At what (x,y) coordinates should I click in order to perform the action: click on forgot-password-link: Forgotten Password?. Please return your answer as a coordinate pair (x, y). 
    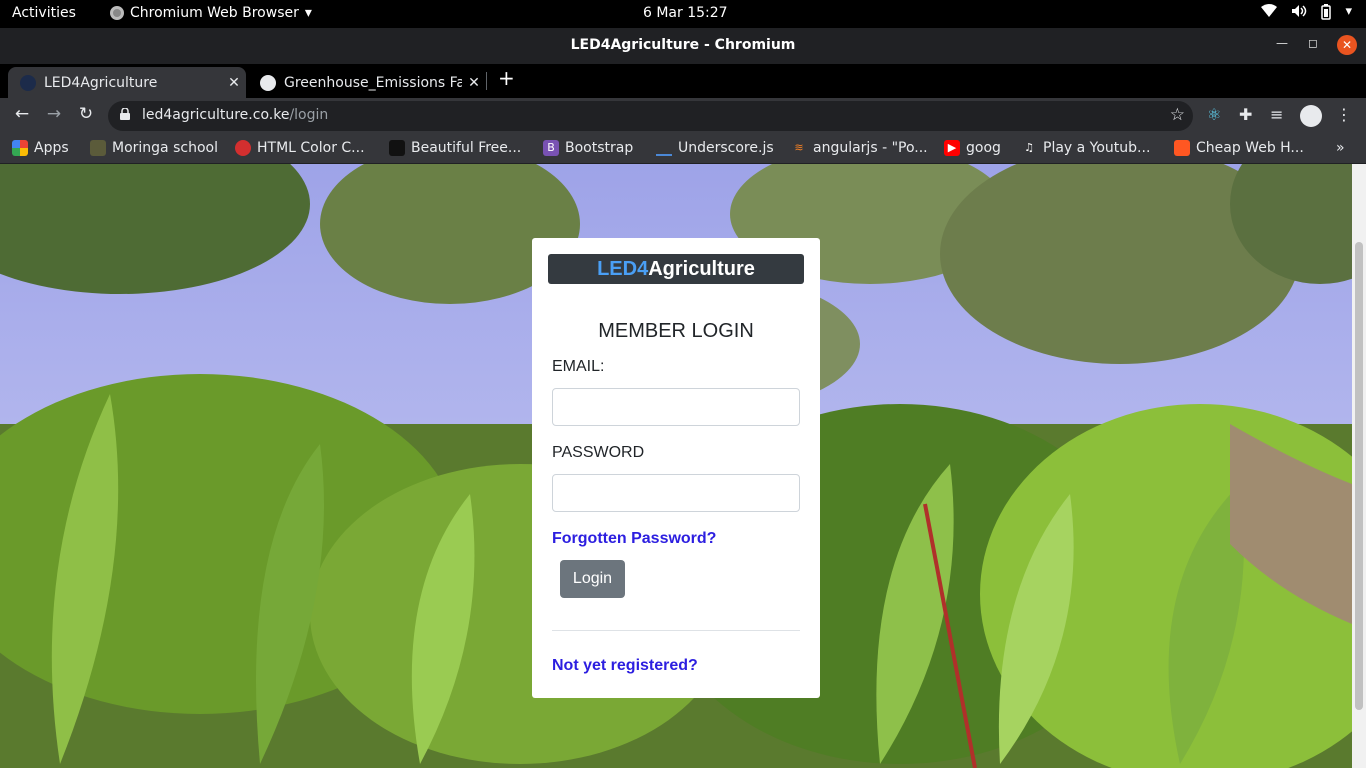
    Looking at the image, I should click on (634, 539).